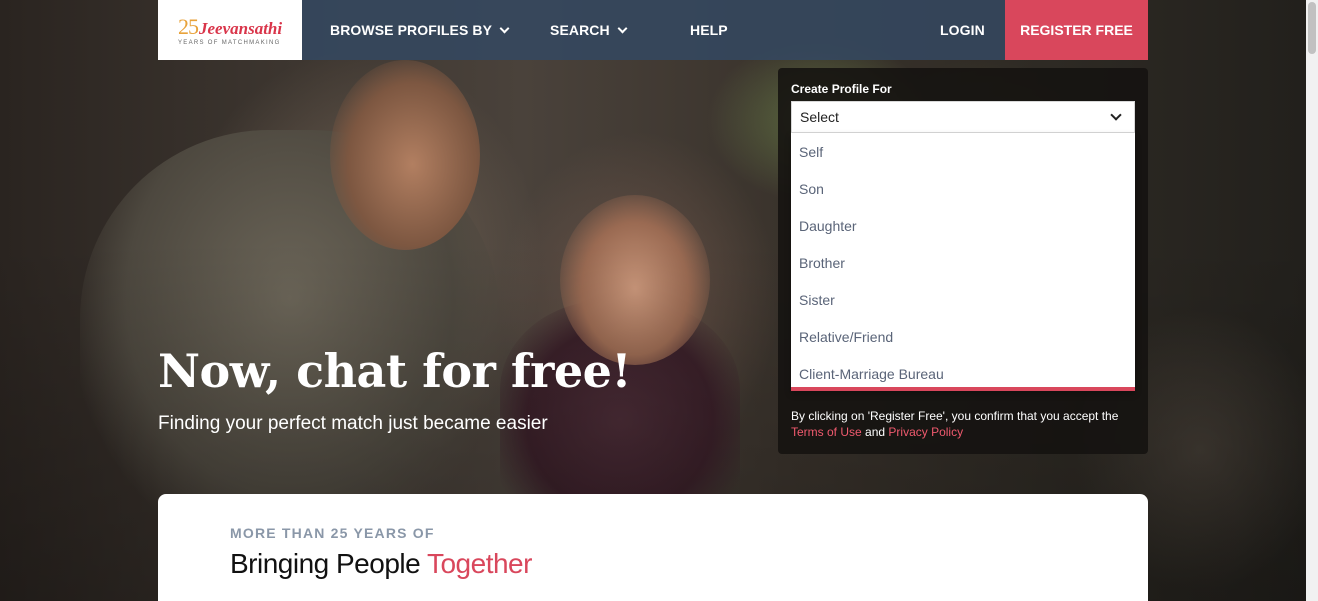 The height and width of the screenshot is (601, 1318). Describe the element at coordinates (963, 336) in the screenshot. I see `dropdown-option-relative-friend: Relative/Friend` at that location.